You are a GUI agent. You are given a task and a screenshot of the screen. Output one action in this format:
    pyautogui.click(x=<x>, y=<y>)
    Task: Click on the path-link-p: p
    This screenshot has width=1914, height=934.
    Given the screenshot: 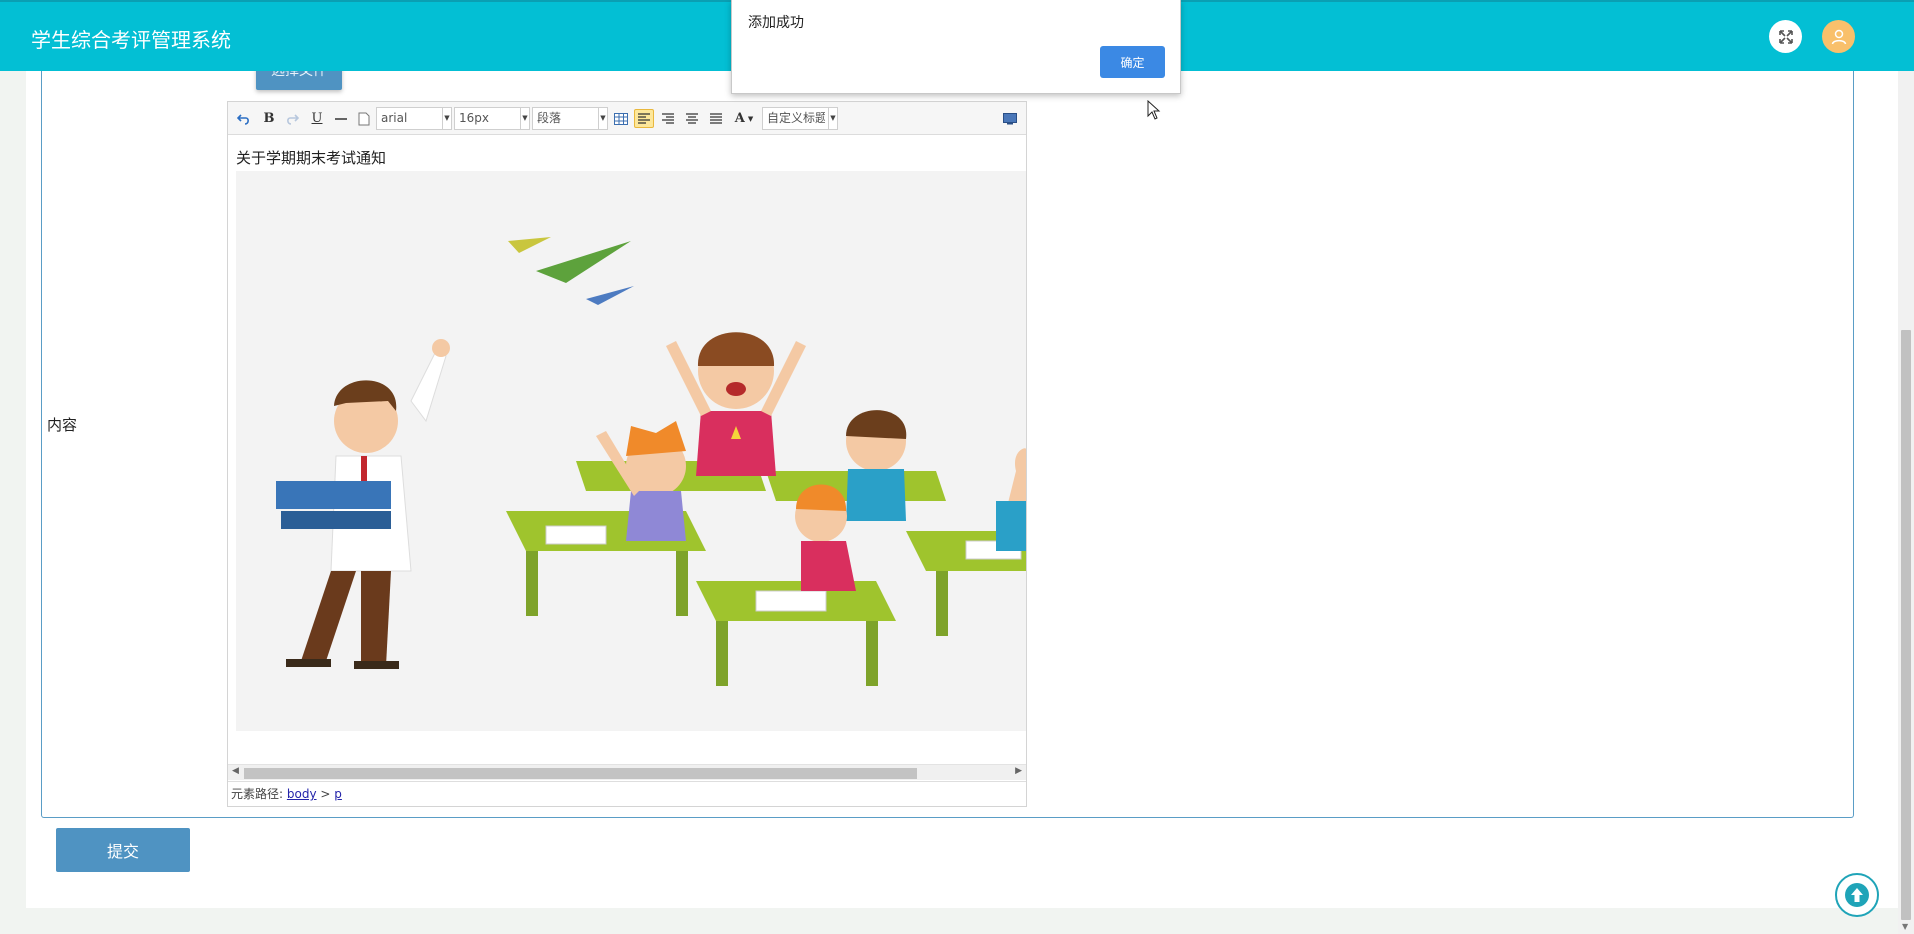 What is the action you would take?
    pyautogui.click(x=338, y=794)
    